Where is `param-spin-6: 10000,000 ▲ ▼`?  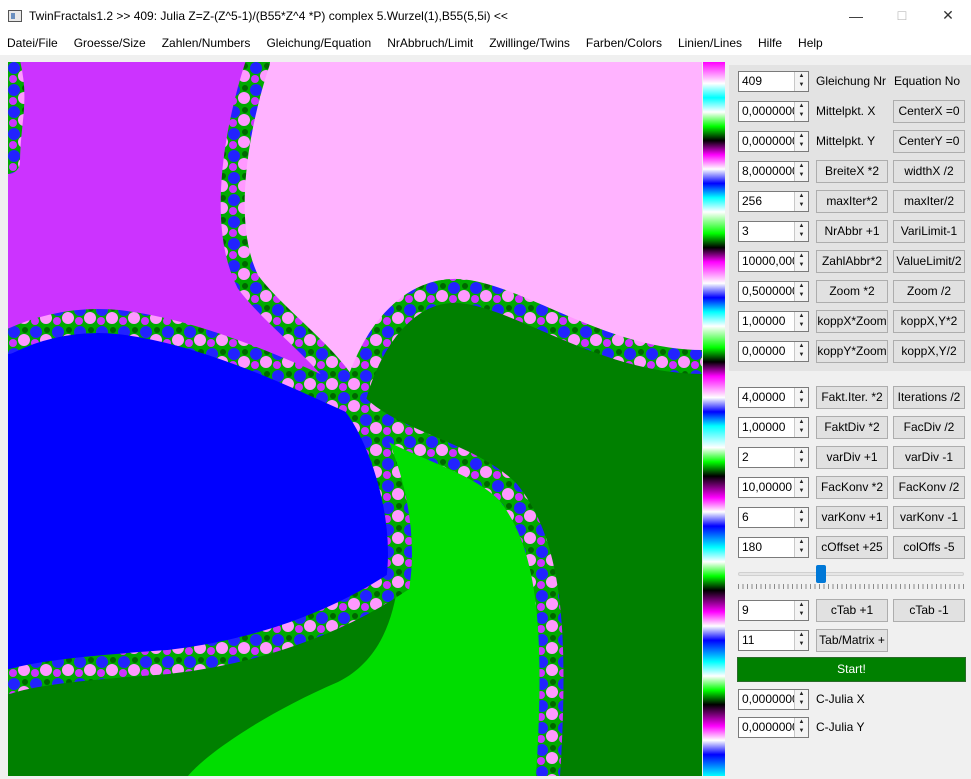 param-spin-6: 10000,000 ▲ ▼ is located at coordinates (773, 261).